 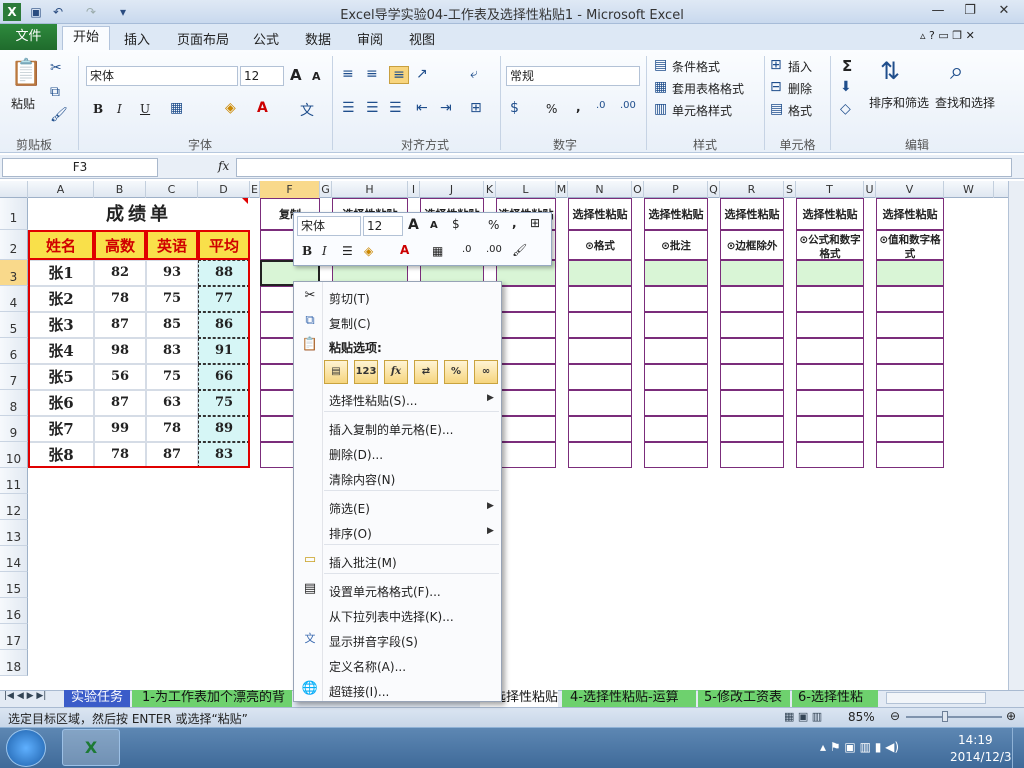 I want to click on data-cell: 张7, so click(x=61, y=429).